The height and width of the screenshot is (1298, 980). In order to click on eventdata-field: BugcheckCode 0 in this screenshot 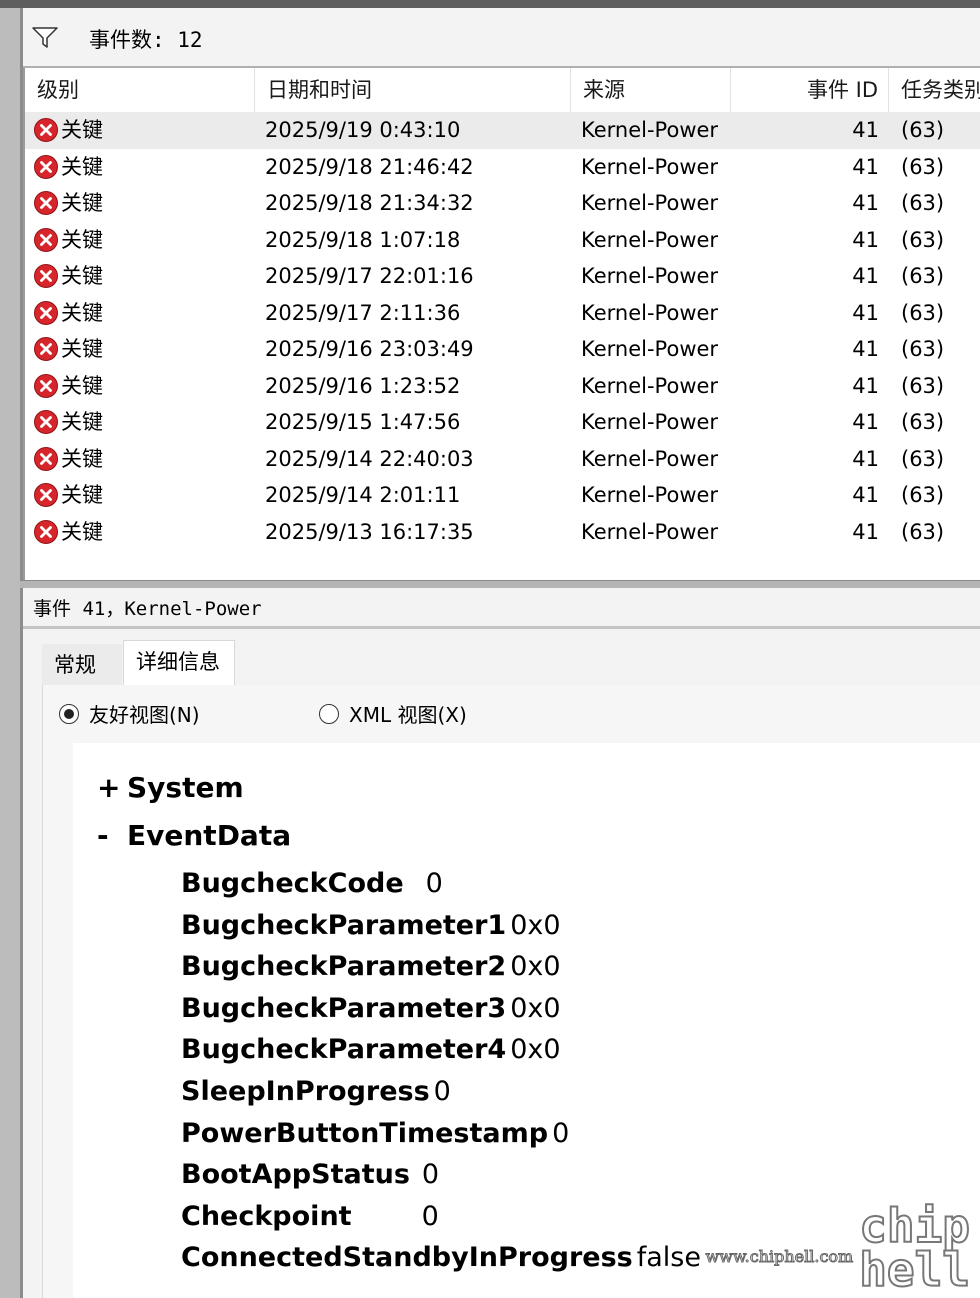, I will do `click(312, 883)`.